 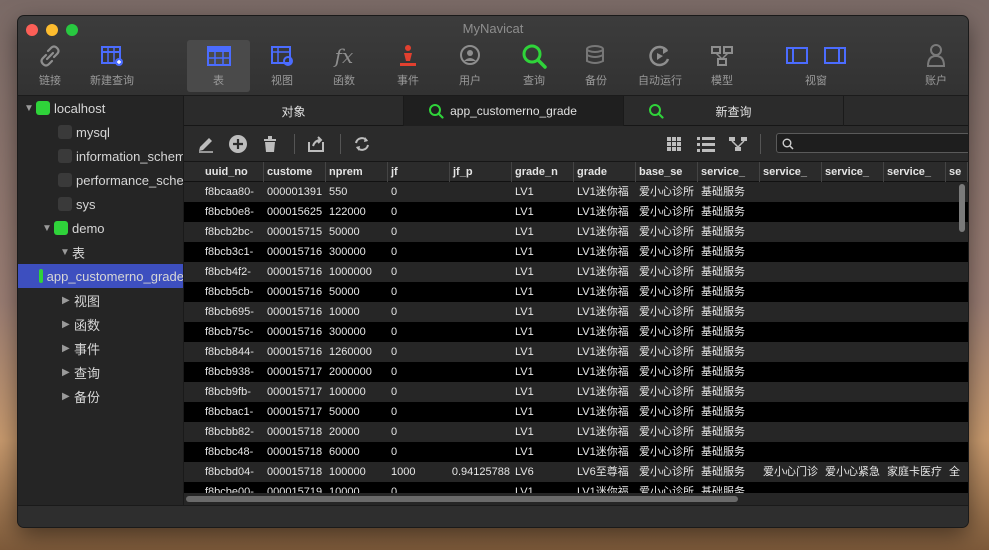 What do you see at coordinates (81, 348) in the screenshot?
I see `tree-group-events: ▶ 事件` at bounding box center [81, 348].